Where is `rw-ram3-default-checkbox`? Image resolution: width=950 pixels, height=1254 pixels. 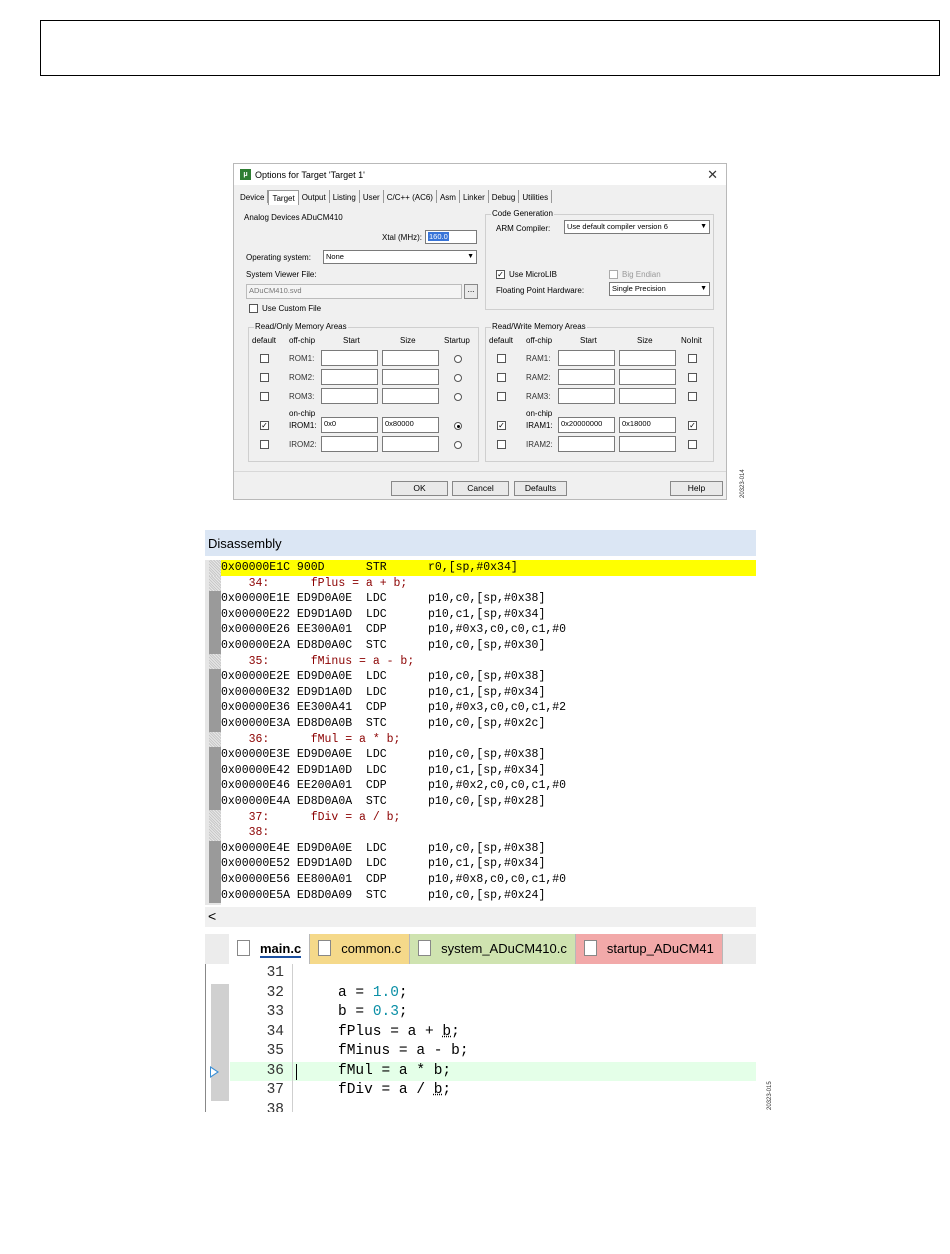
rw-ram3-default-checkbox is located at coordinates (501, 396).